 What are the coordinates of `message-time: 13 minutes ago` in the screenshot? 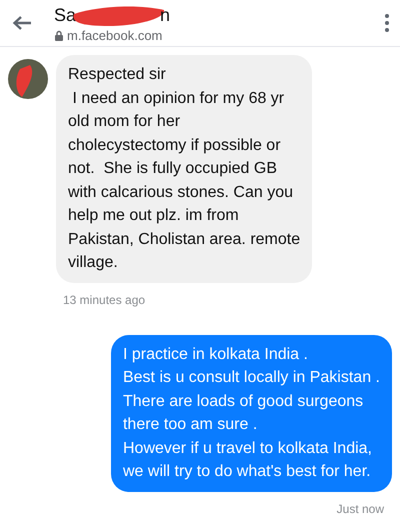 It's located at (104, 299).